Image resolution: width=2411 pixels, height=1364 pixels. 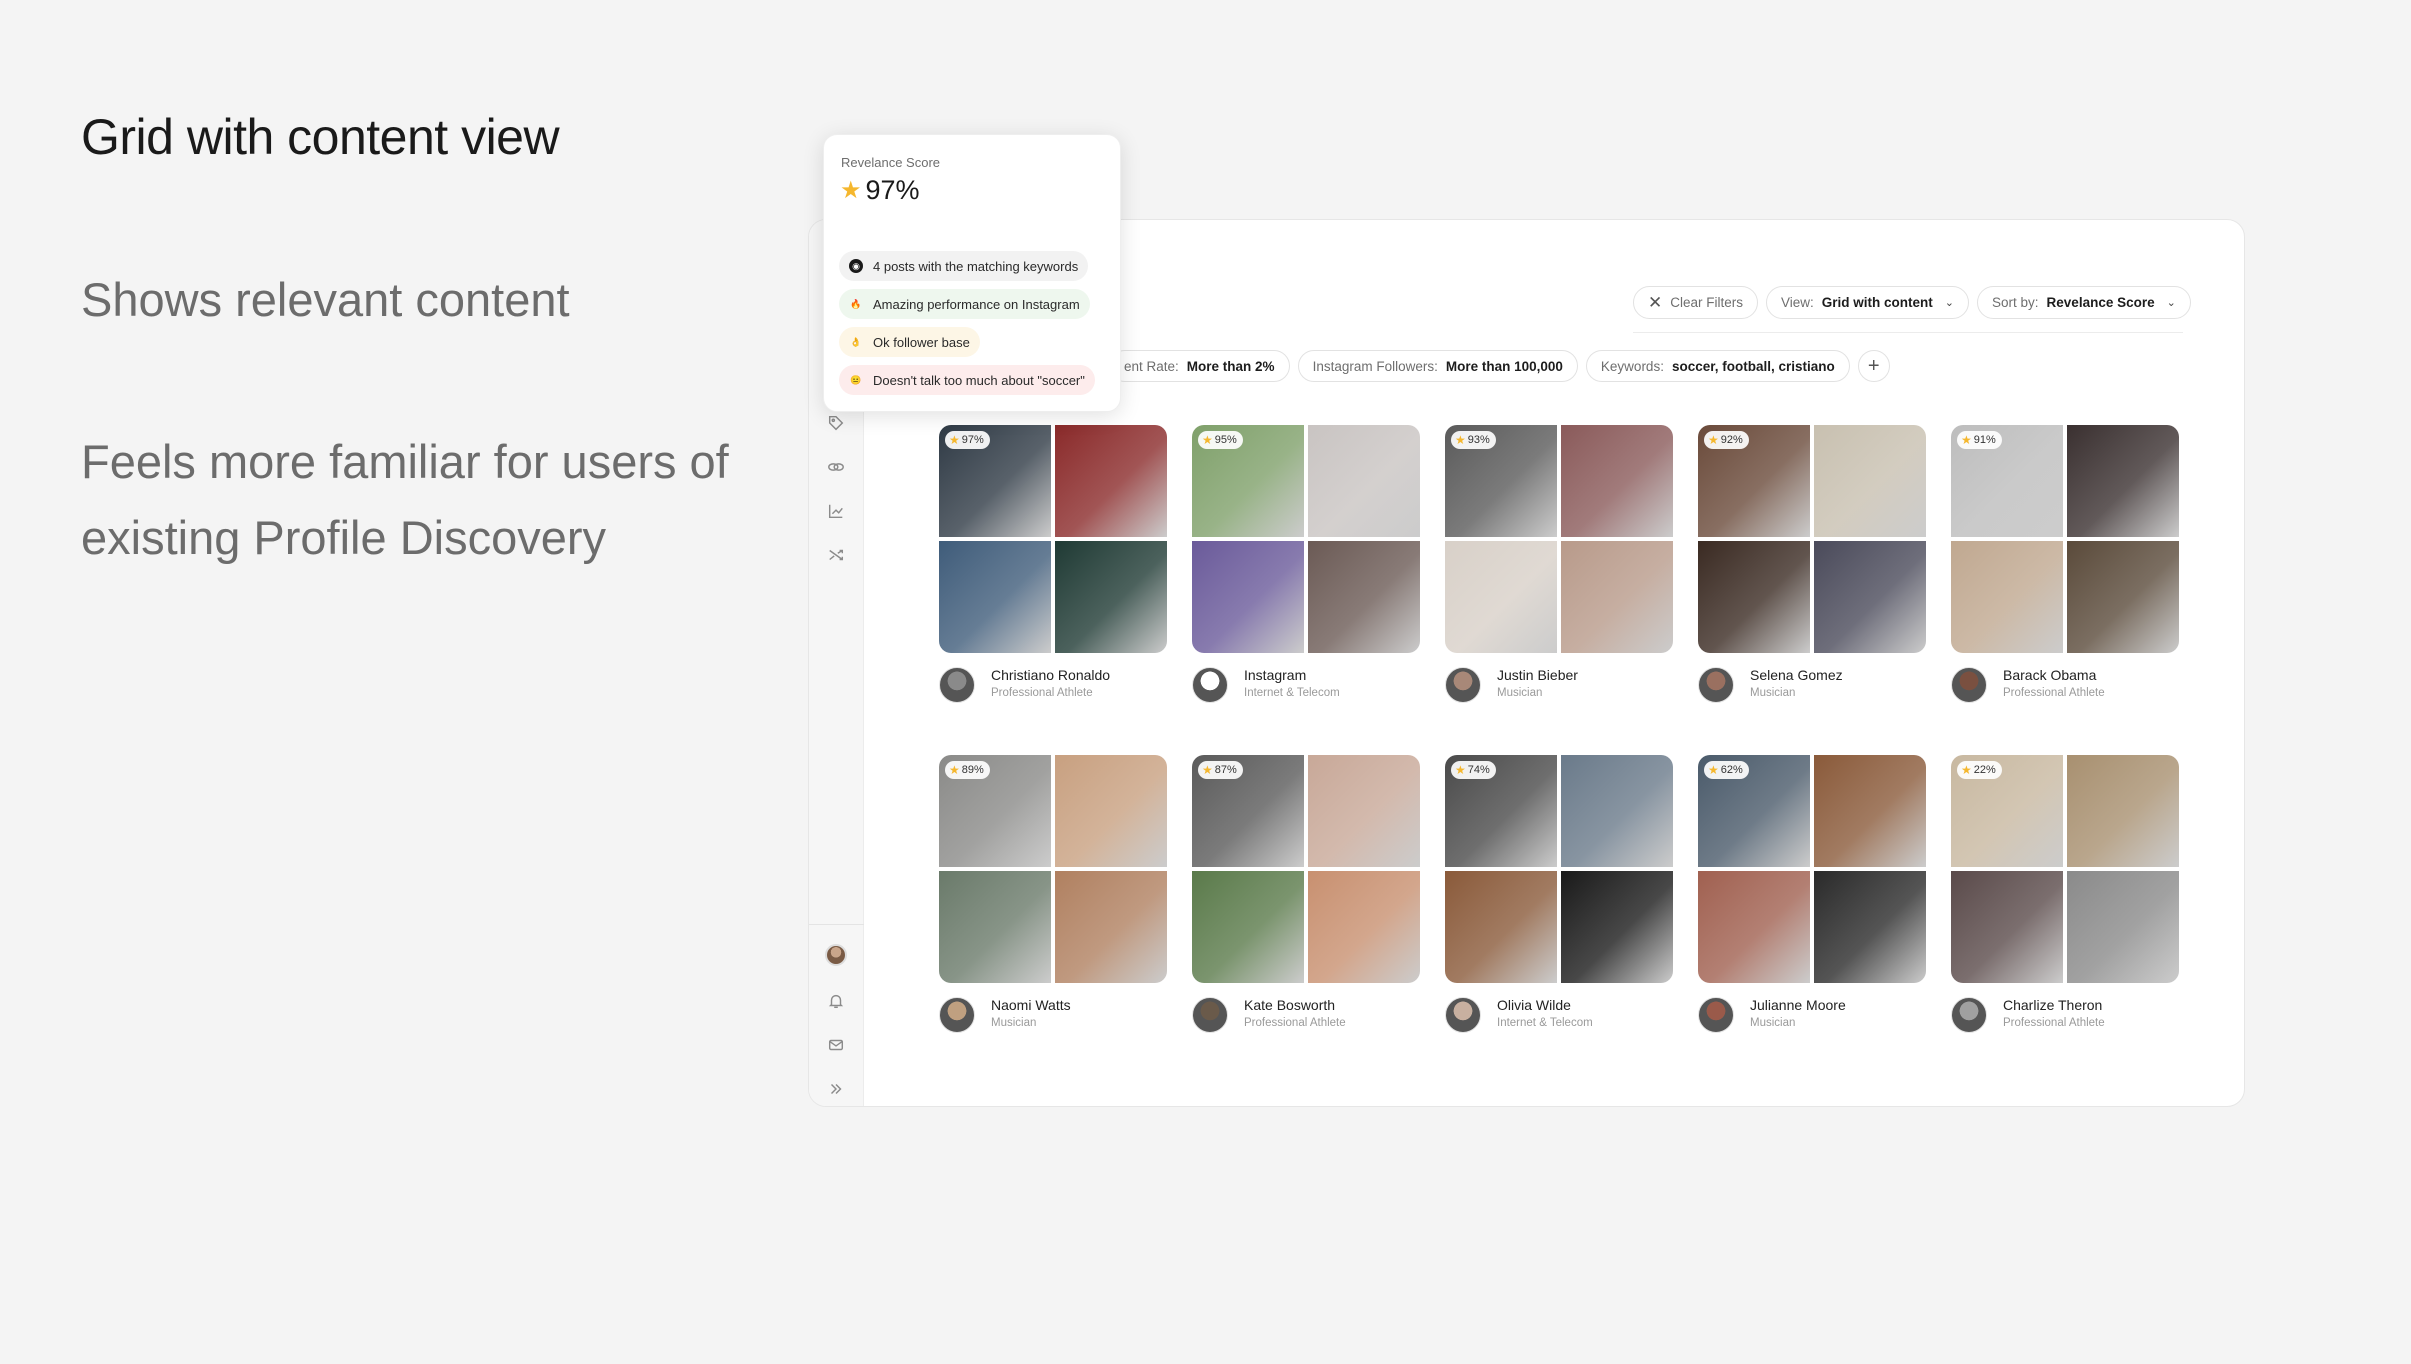 I want to click on profile-card: ★ 74% Olivia Wilde Internet & Telecom, so click(x=1559, y=895).